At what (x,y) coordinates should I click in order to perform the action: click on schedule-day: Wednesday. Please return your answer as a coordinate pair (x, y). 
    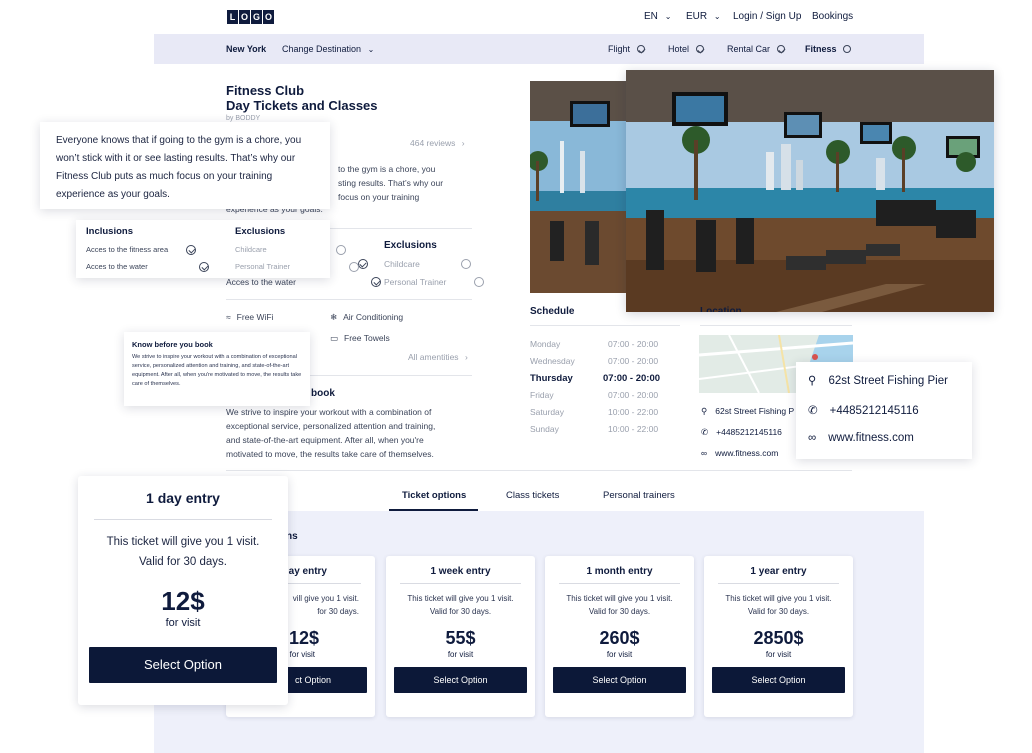
    Looking at the image, I should click on (552, 361).